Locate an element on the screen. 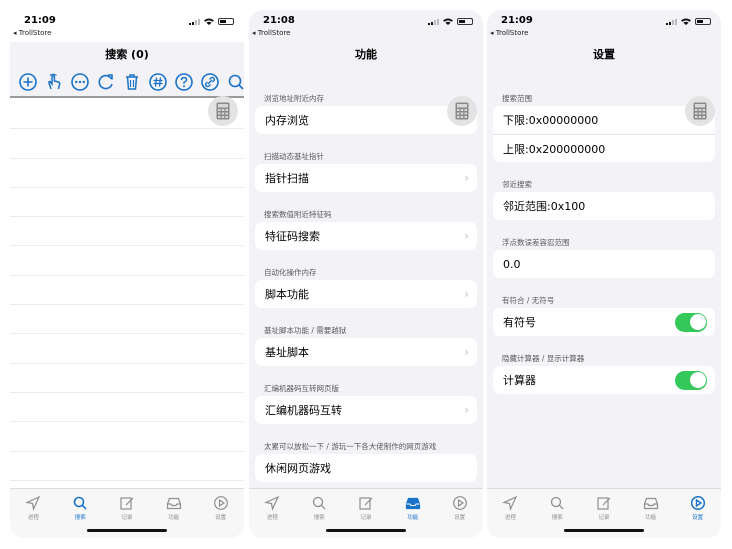  wifi-icon is located at coordinates (209, 21).